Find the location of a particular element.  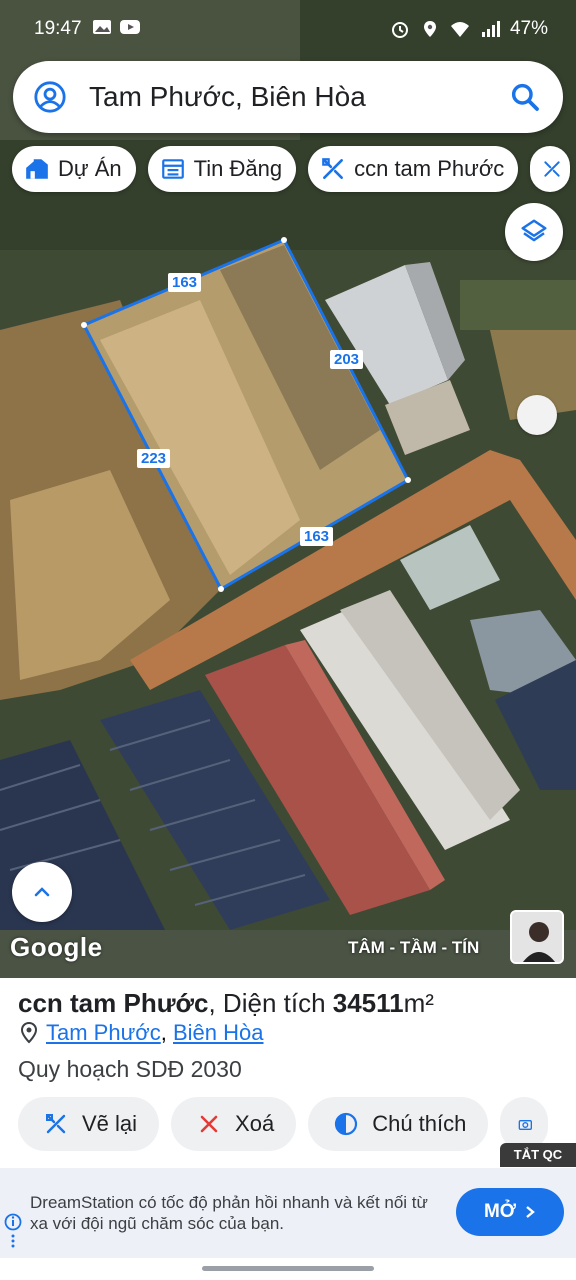

action-buttons: Vẽ lại Xoá Chú thích is located at coordinates (283, 1124).